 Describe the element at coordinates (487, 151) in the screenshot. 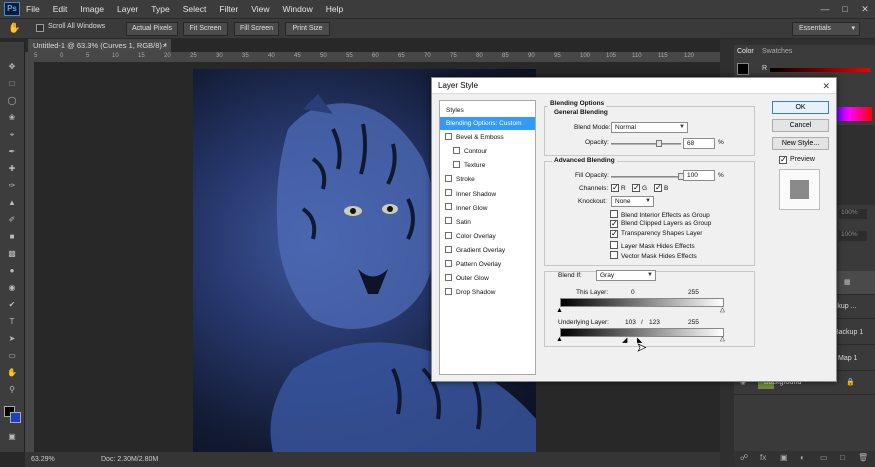

I see `style-item: Contour` at that location.